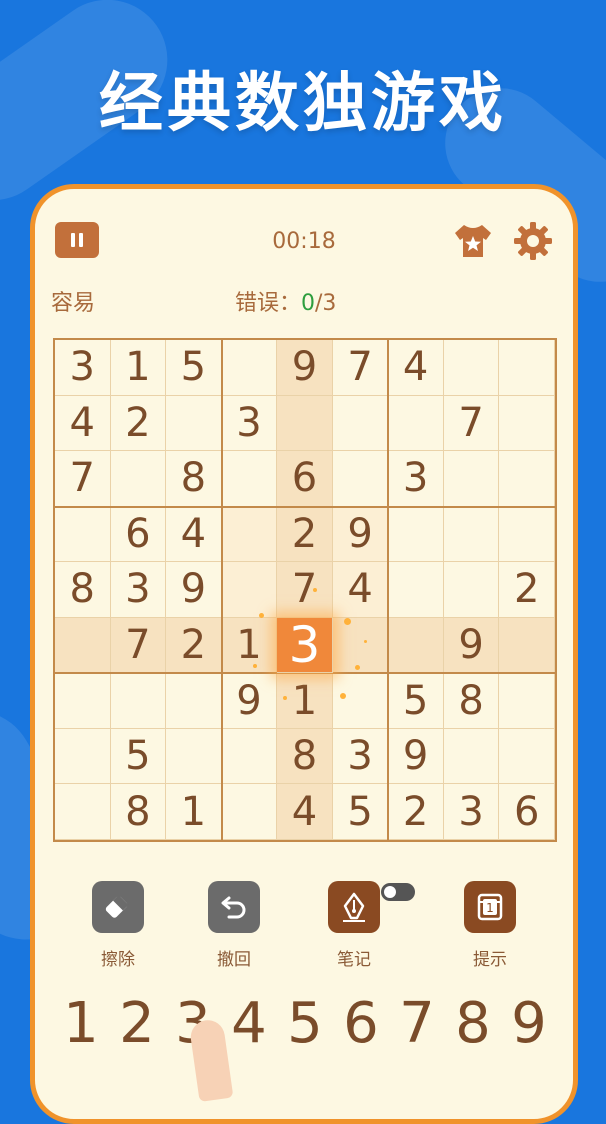 The height and width of the screenshot is (1124, 606). Describe the element at coordinates (81, 1024) in the screenshot. I see `numpad-key-1: 1` at that location.